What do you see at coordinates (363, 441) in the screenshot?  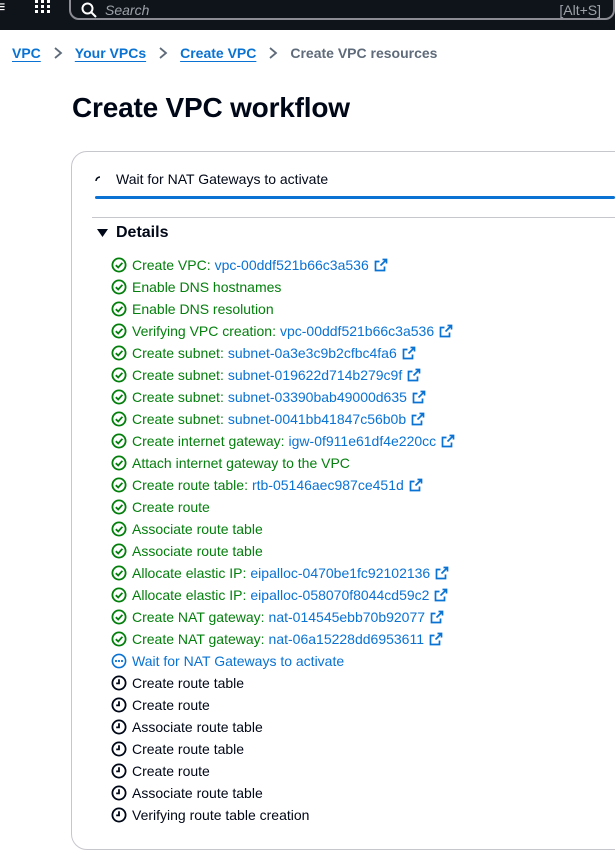 I see `resource-id-link: igw-0f911e61df4e220cc` at bounding box center [363, 441].